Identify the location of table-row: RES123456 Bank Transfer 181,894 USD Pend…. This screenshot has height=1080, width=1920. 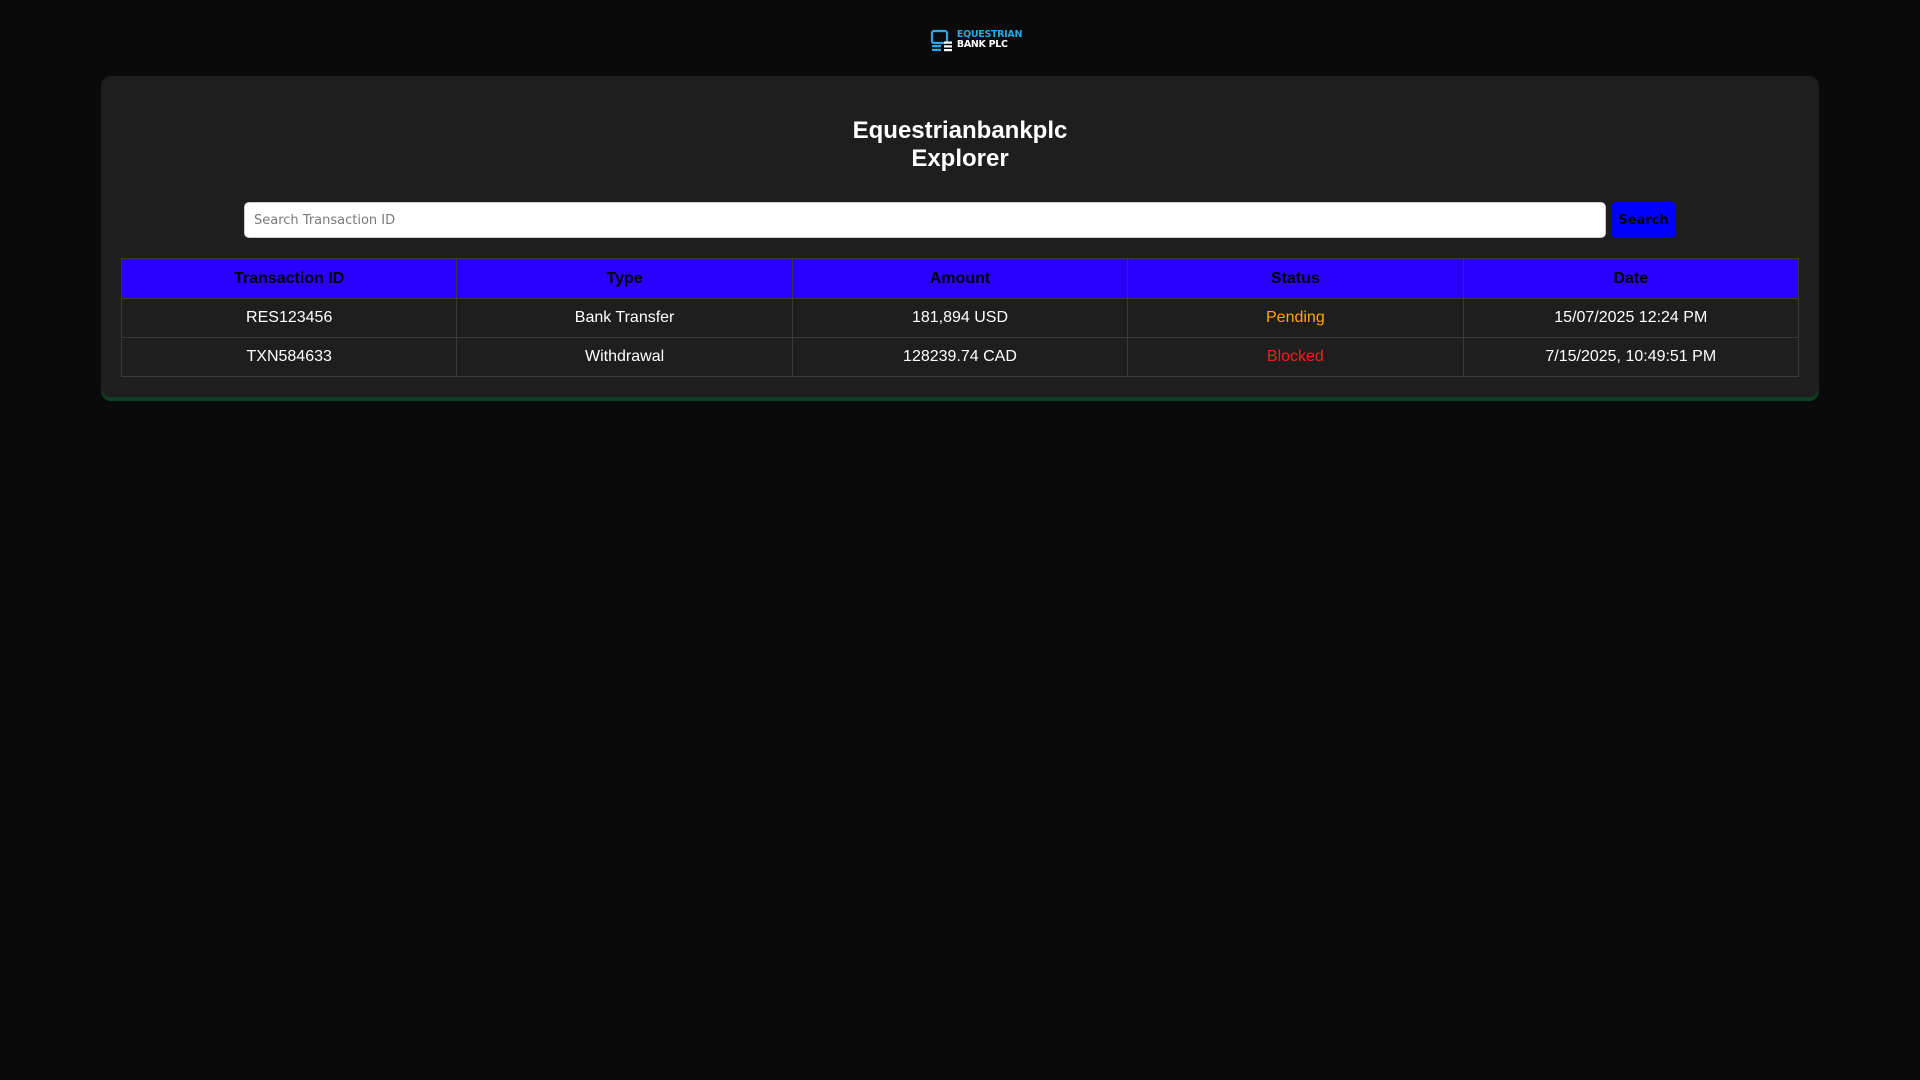
(960, 318).